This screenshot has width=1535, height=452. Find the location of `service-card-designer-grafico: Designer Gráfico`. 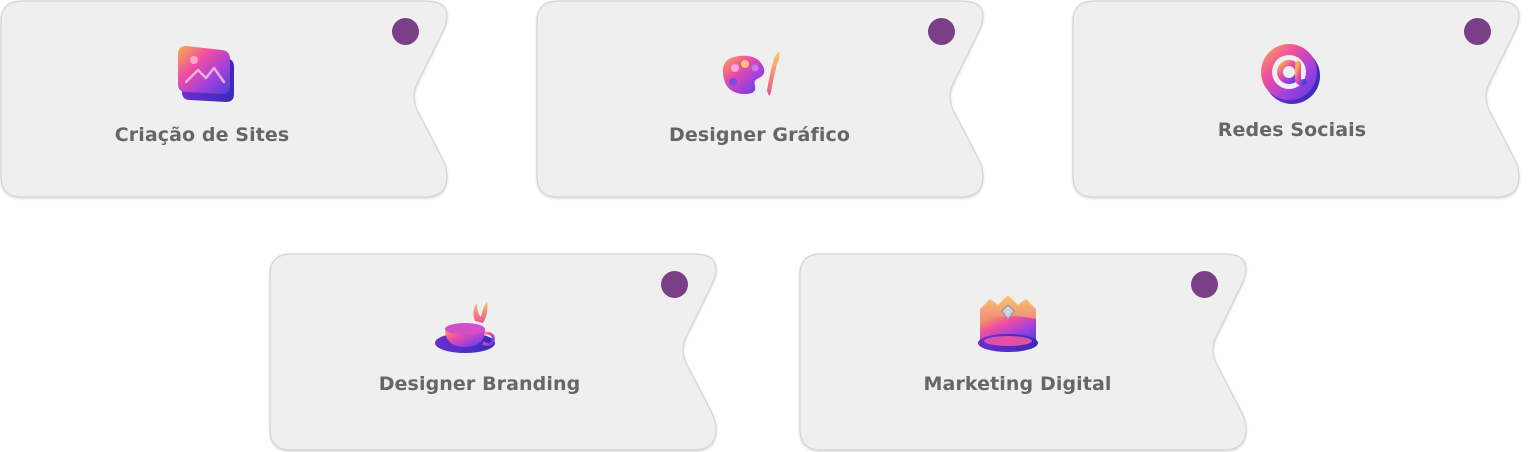

service-card-designer-grafico: Designer Gráfico is located at coordinates (761, 99).